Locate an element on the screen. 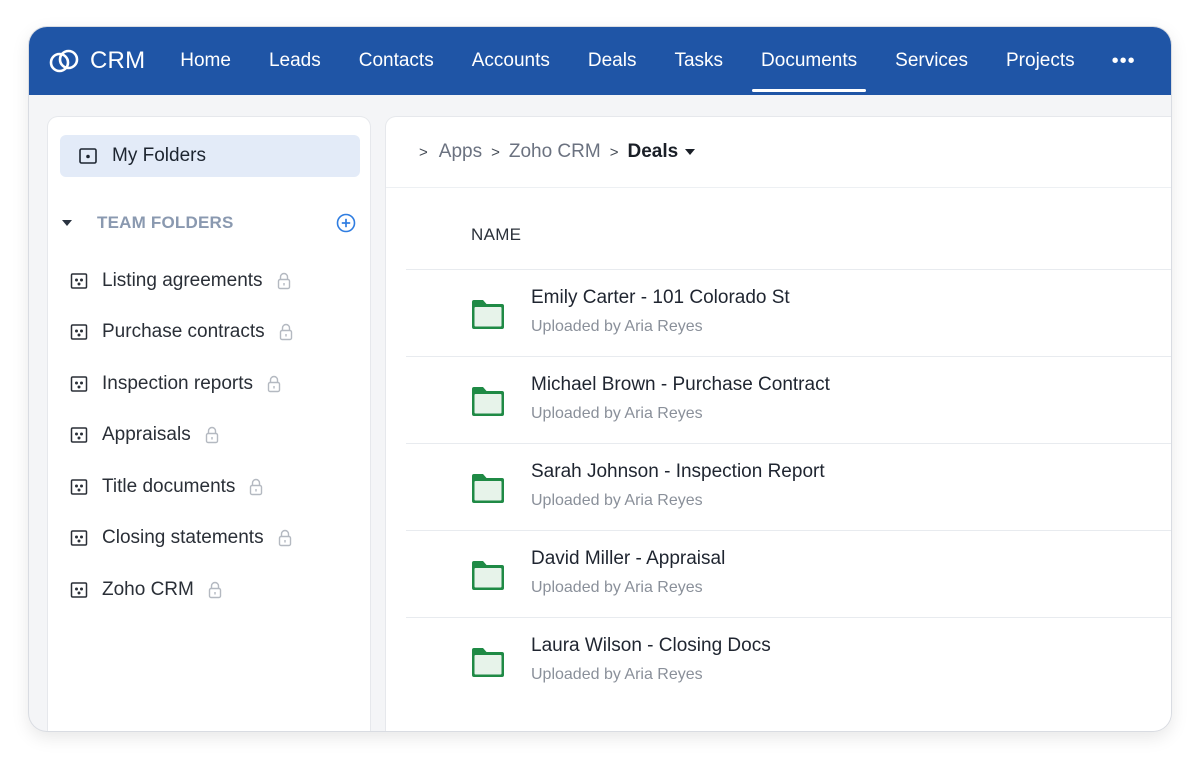 This screenshot has height=766, width=1200. breadcrumb: > Apps > Zoho CRM > Deals is located at coordinates (557, 152).